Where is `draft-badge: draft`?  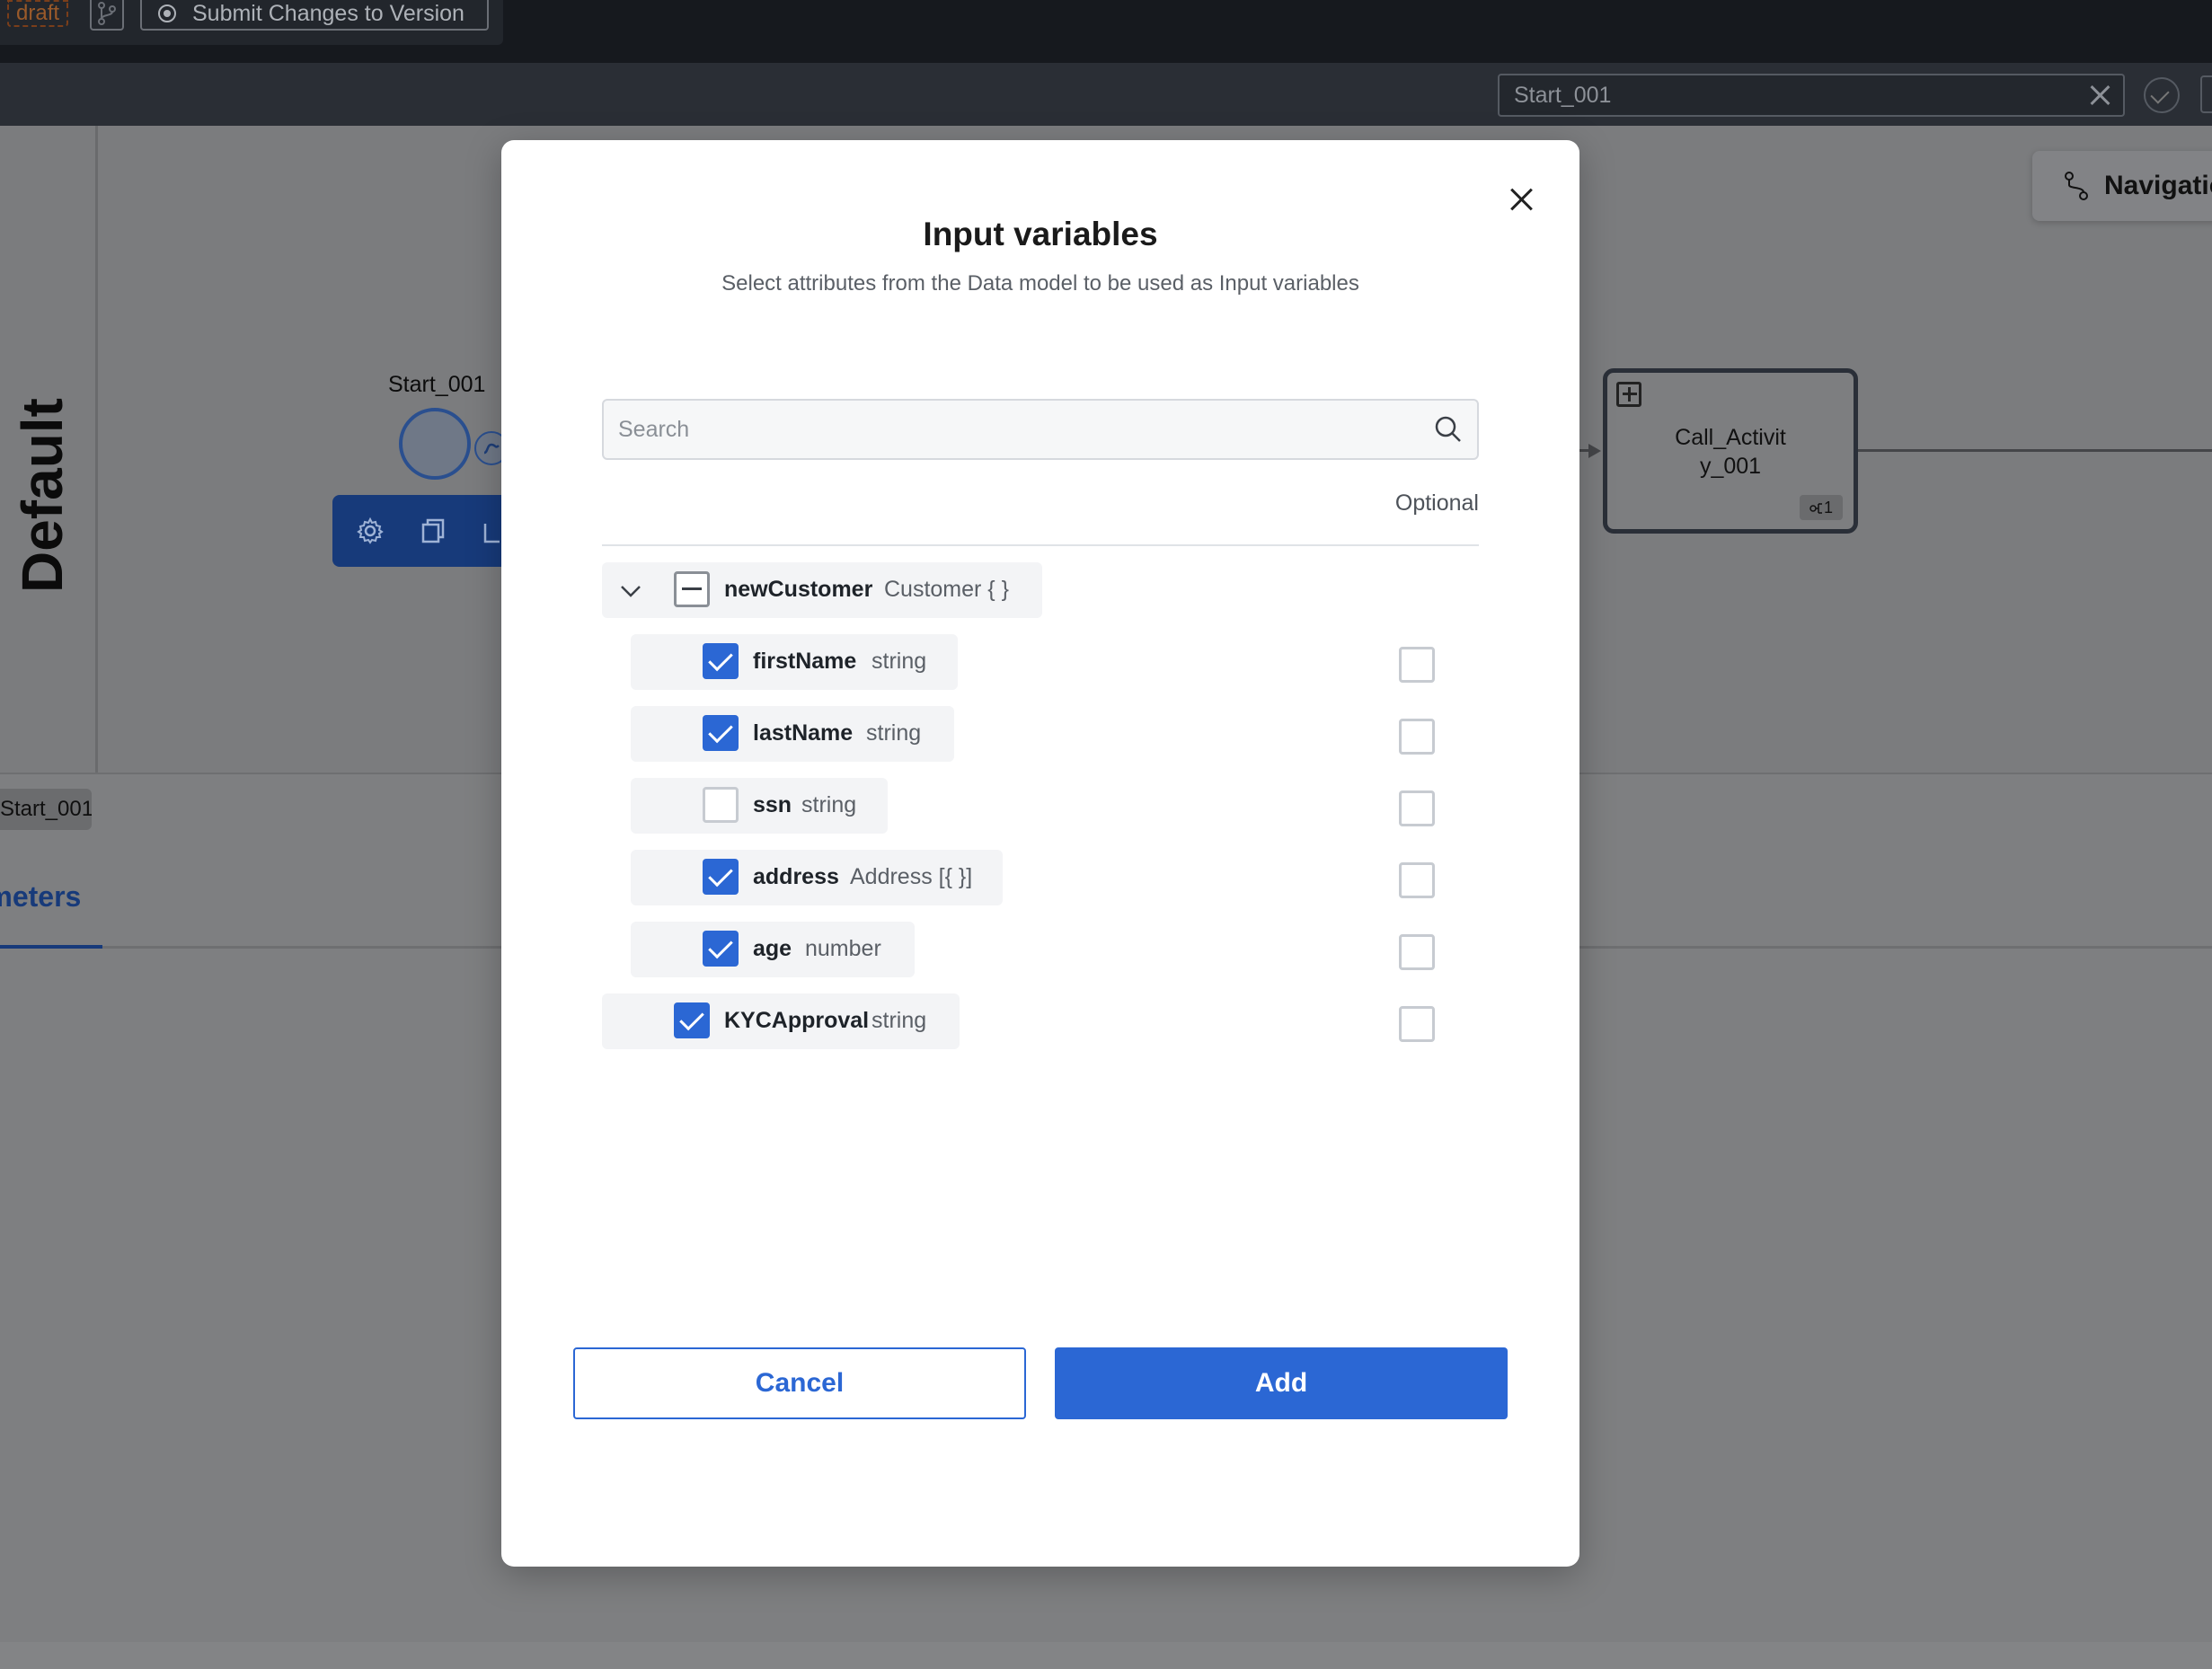 draft-badge: draft is located at coordinates (38, 13).